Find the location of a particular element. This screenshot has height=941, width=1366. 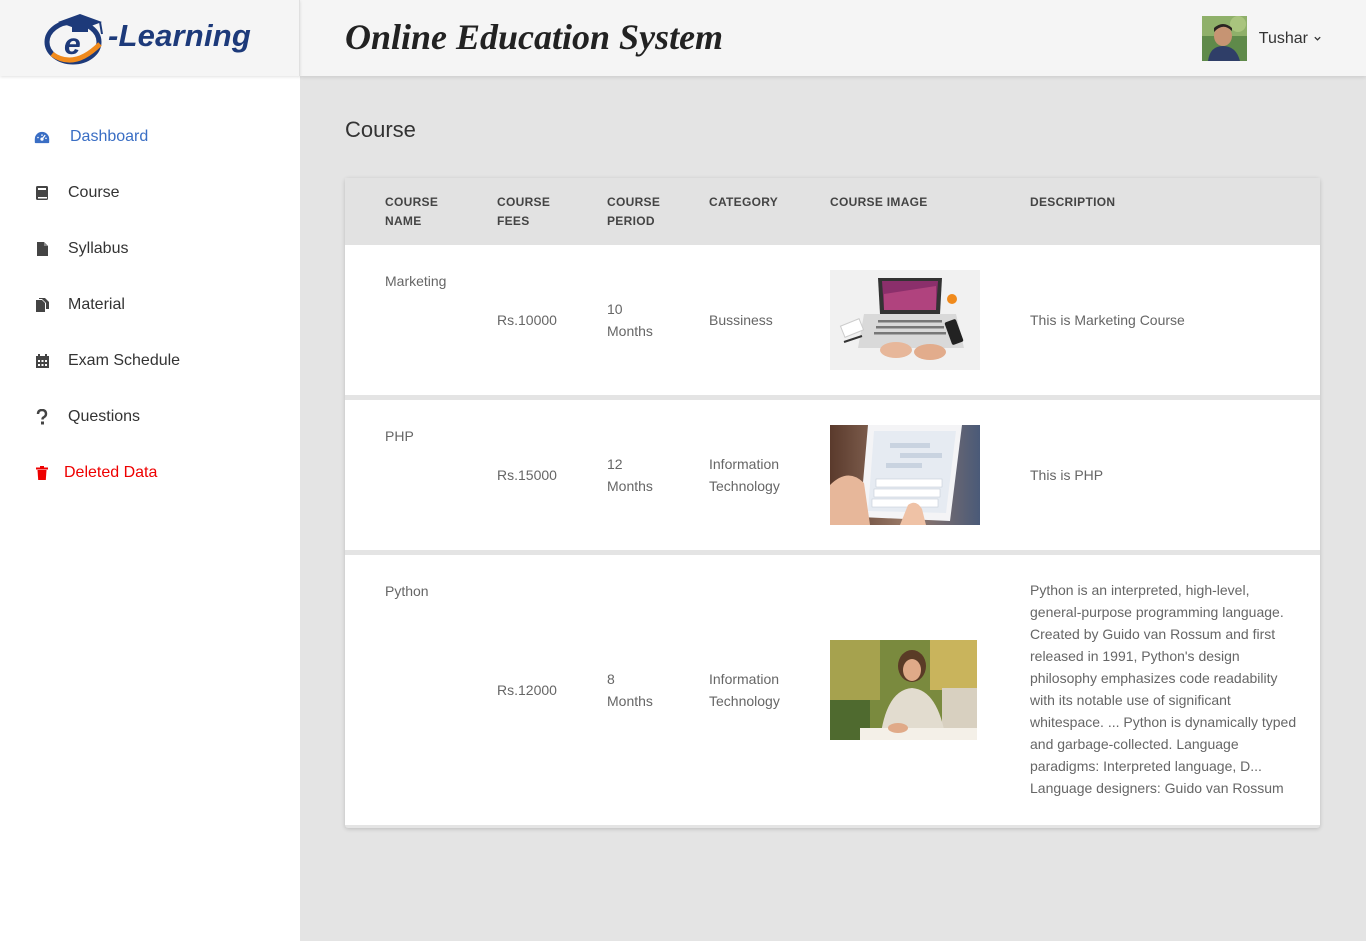

sidebar-item-deleted-data: Deleted Data is located at coordinates (95, 473).